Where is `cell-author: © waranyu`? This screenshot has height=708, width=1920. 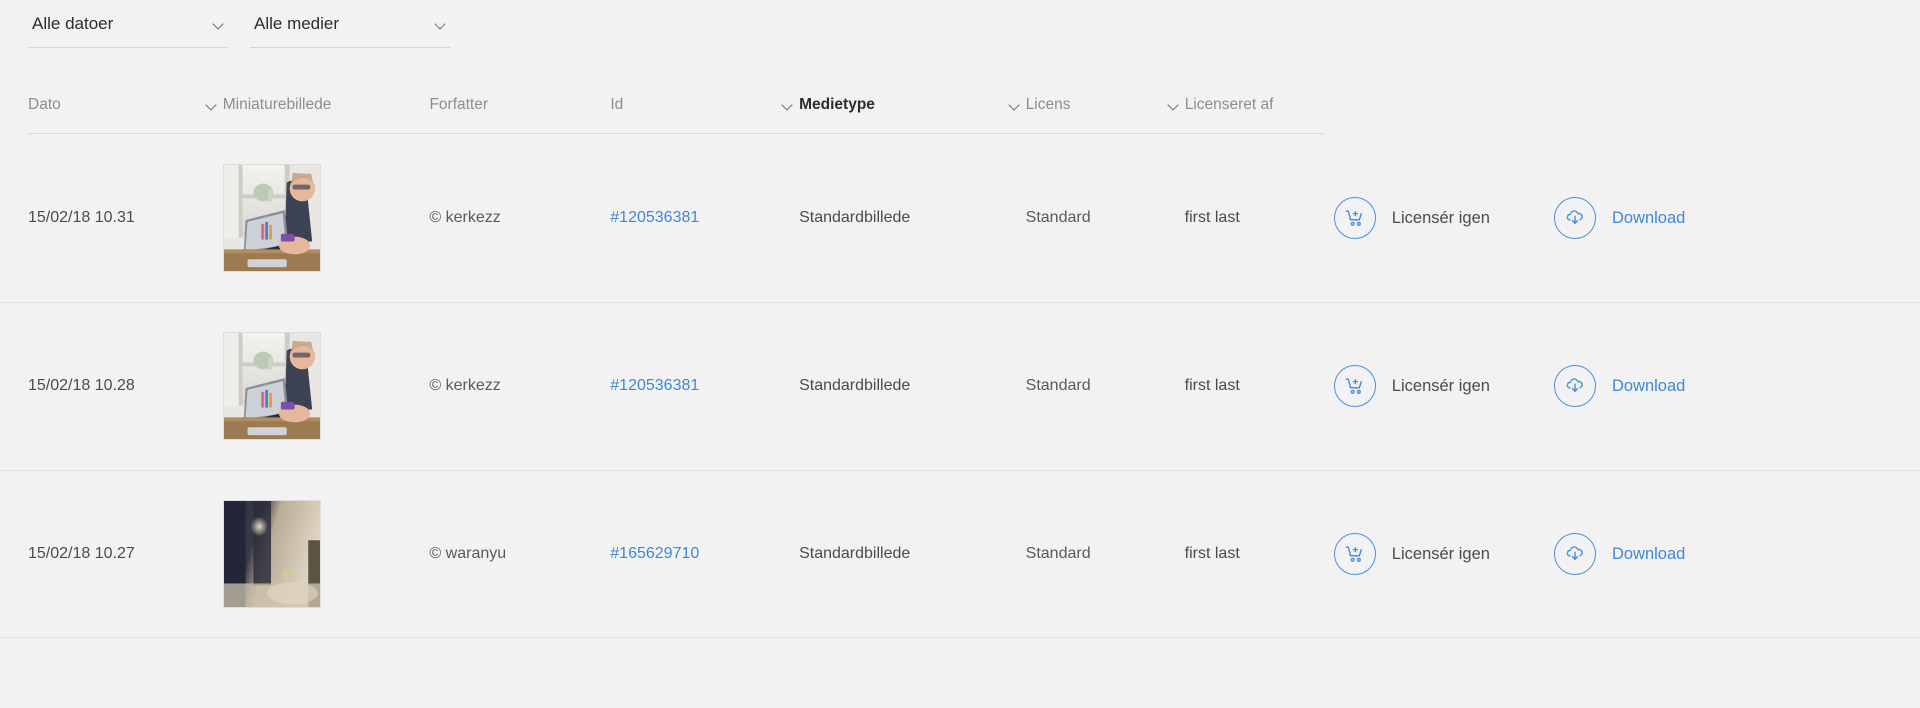 cell-author: © waranyu is located at coordinates (468, 553).